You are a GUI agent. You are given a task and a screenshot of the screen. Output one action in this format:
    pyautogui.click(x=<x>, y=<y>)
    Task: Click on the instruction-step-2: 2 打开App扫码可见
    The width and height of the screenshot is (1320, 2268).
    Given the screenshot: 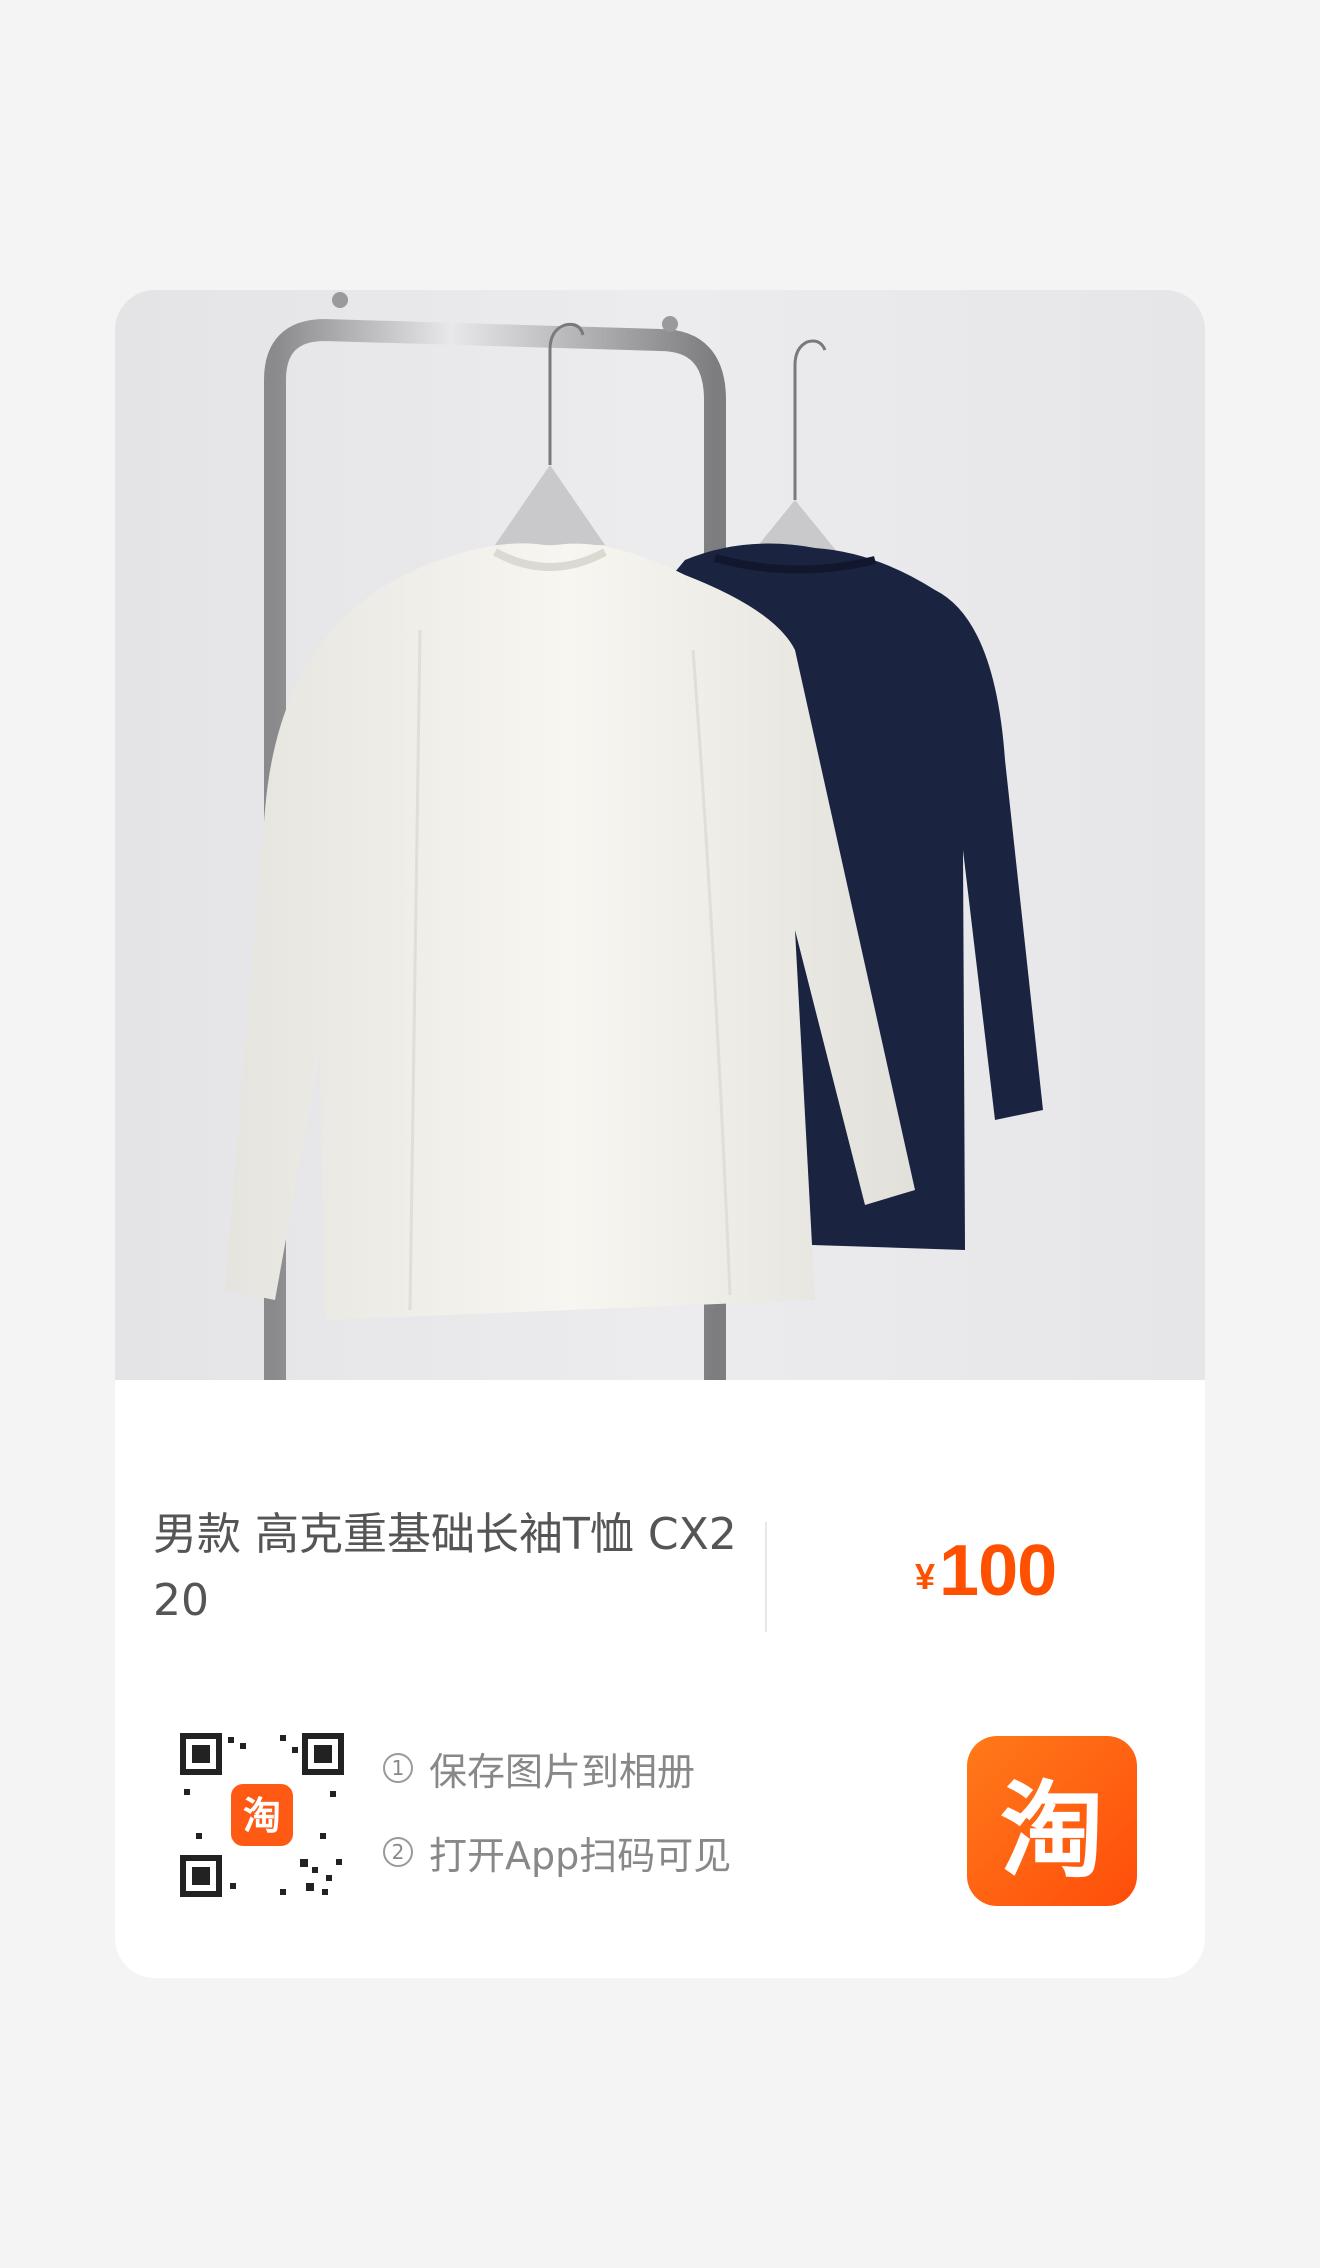 What is the action you would take?
    pyautogui.click(x=557, y=1852)
    